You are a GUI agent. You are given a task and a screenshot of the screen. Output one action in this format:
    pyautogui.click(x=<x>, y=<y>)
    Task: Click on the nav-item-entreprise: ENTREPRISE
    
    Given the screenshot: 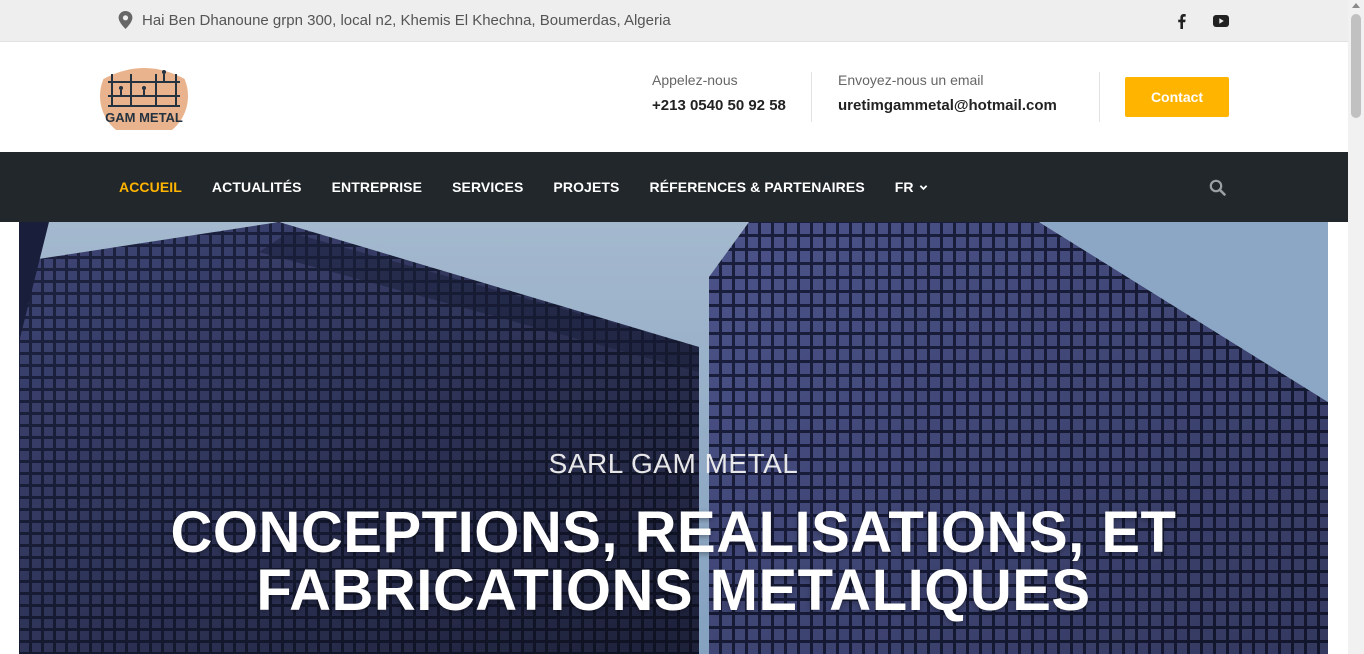 What is the action you would take?
    pyautogui.click(x=377, y=187)
    